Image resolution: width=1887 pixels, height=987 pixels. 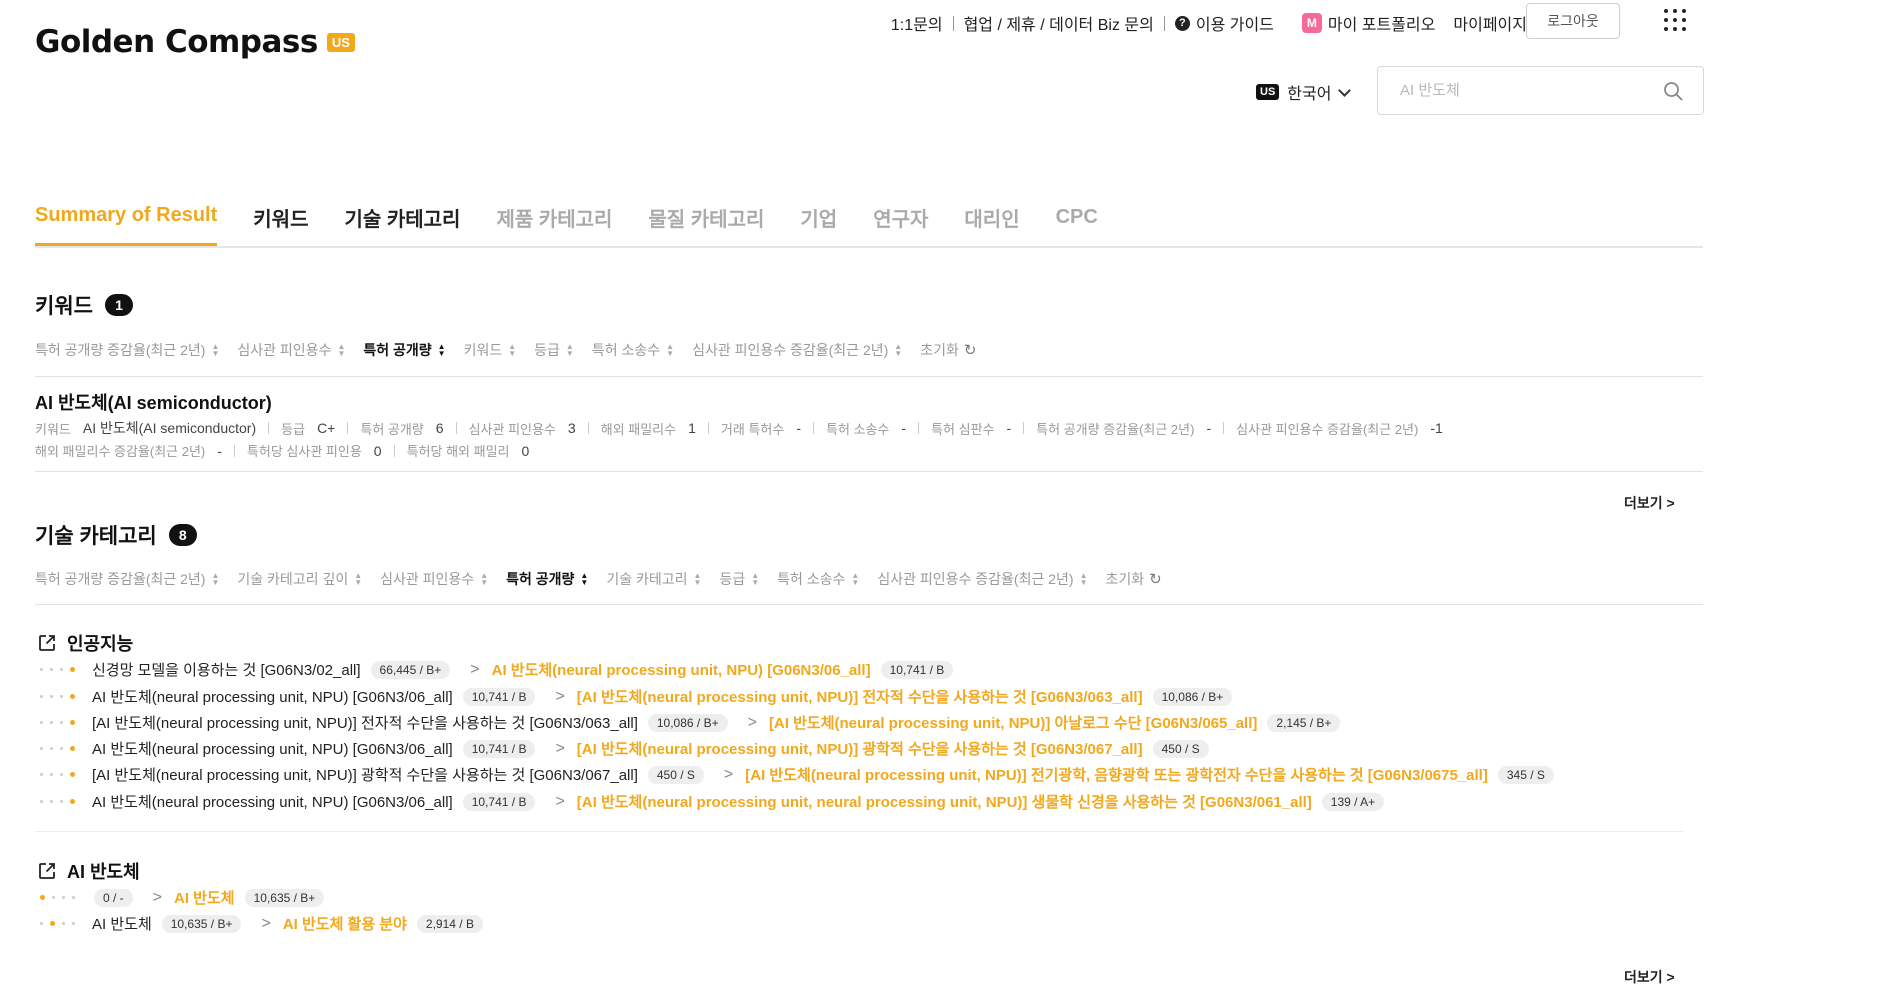 What do you see at coordinates (1182, 23) in the screenshot?
I see `help-icon: ?` at bounding box center [1182, 23].